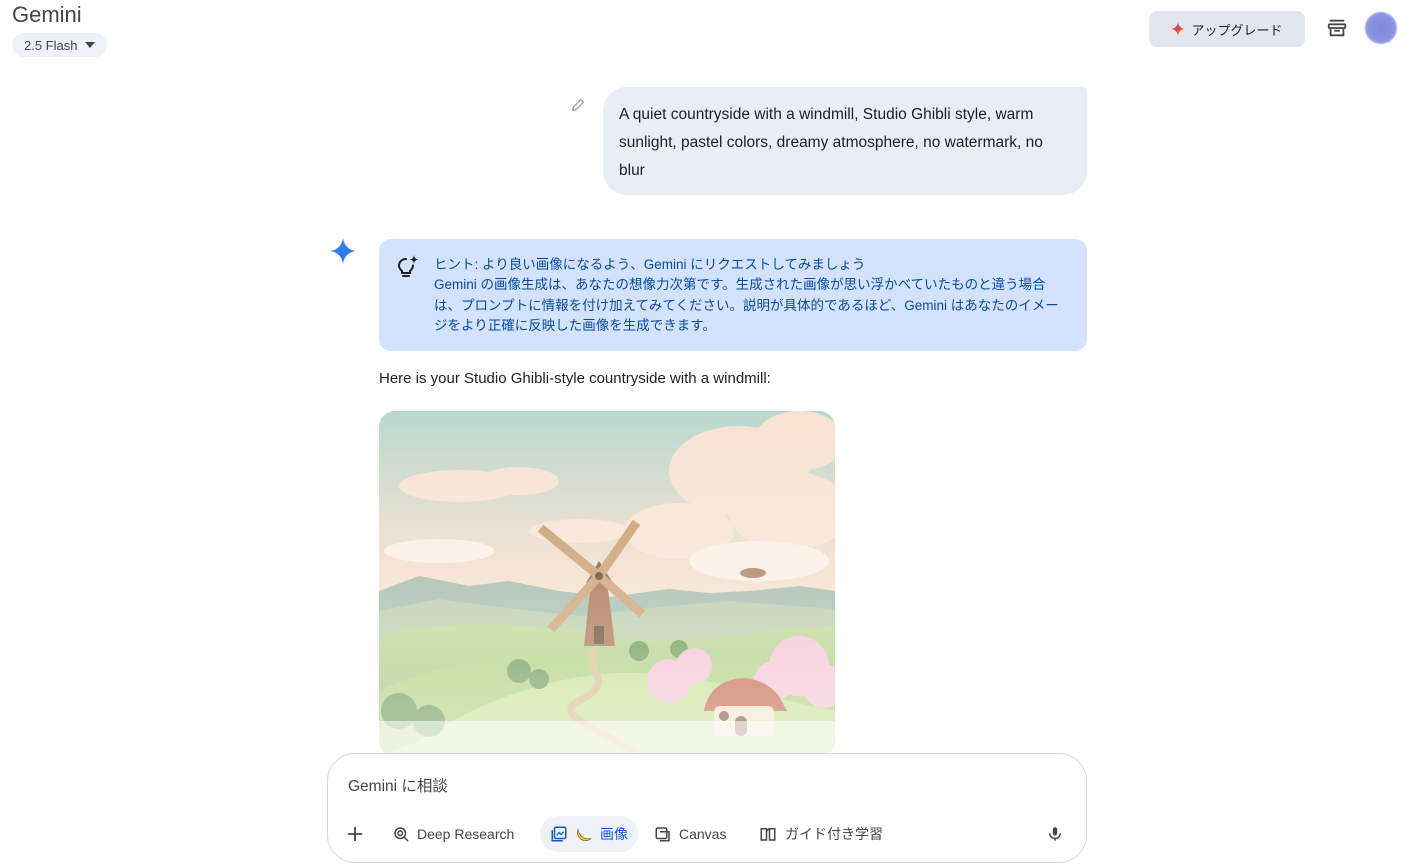  I want to click on generated-image, so click(607, 583).